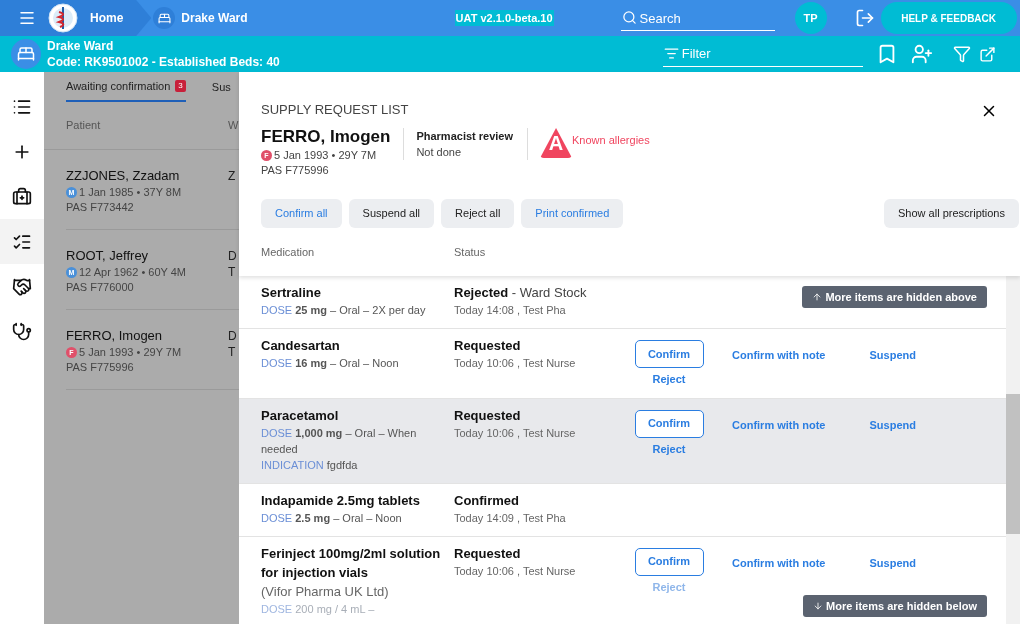 This screenshot has height=624, width=1020. What do you see at coordinates (335, 110) in the screenshot?
I see `panel-title: SUPPLY REQUEST LIST` at bounding box center [335, 110].